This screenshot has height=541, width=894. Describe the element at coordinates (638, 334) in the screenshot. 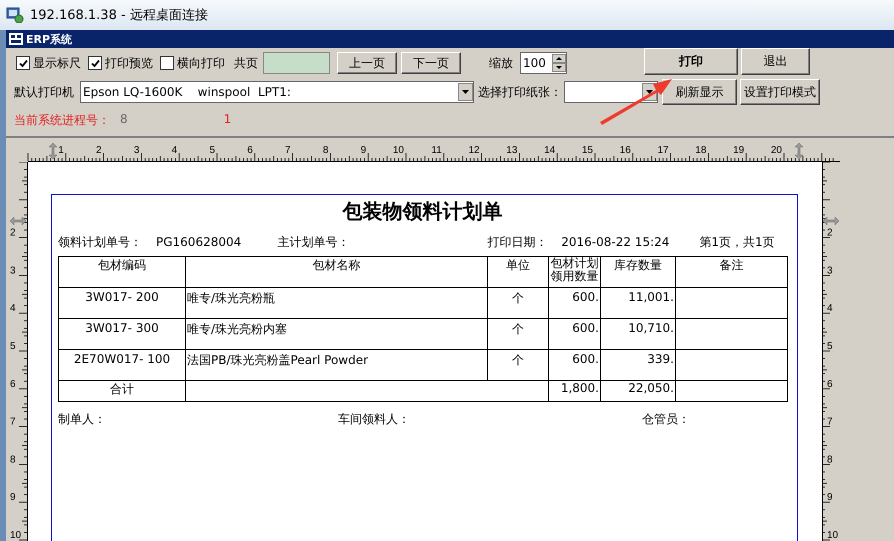

I see `table-cell: 10,710.` at that location.